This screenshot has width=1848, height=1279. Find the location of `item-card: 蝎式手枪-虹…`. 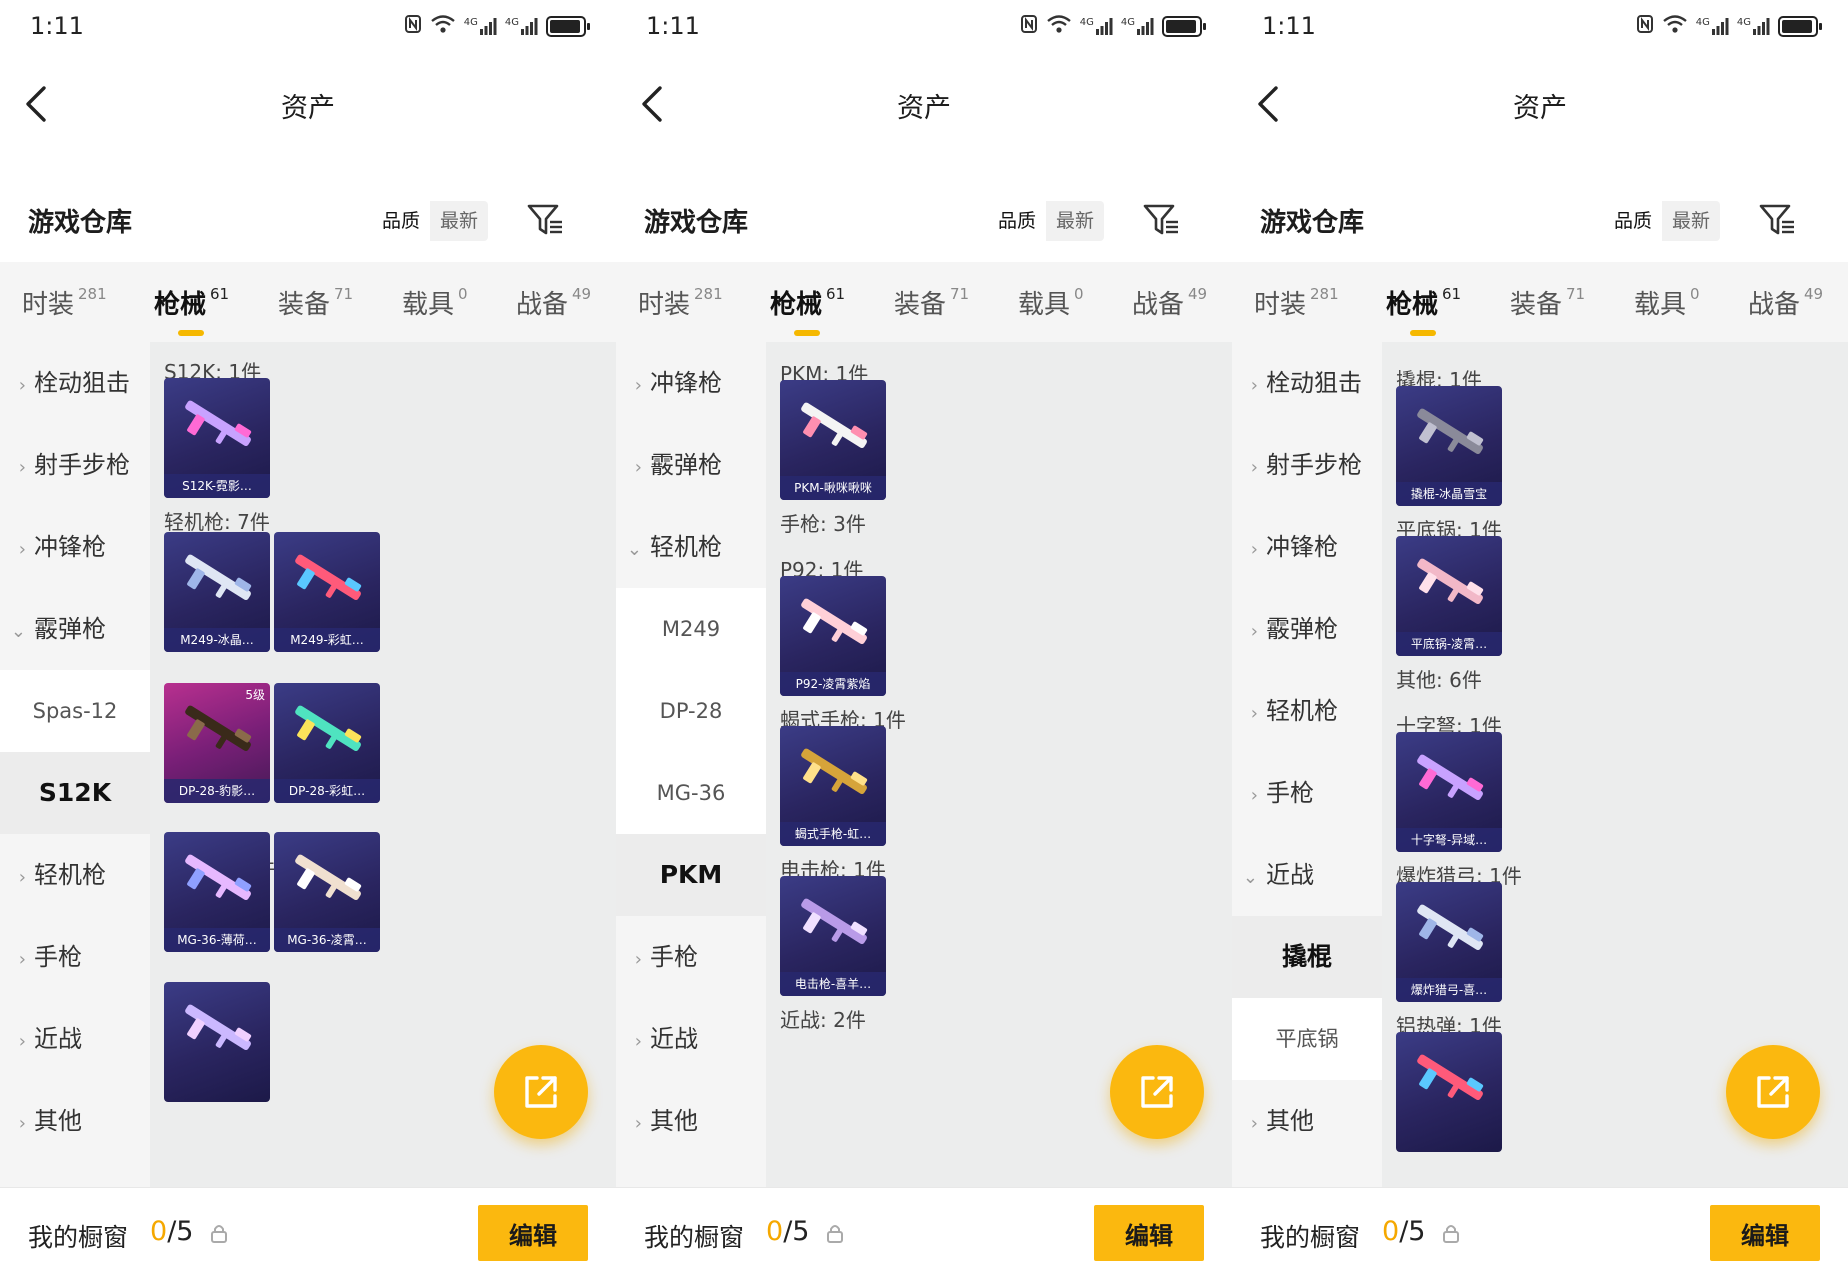

item-card: 蝎式手枪-虹… is located at coordinates (833, 786).